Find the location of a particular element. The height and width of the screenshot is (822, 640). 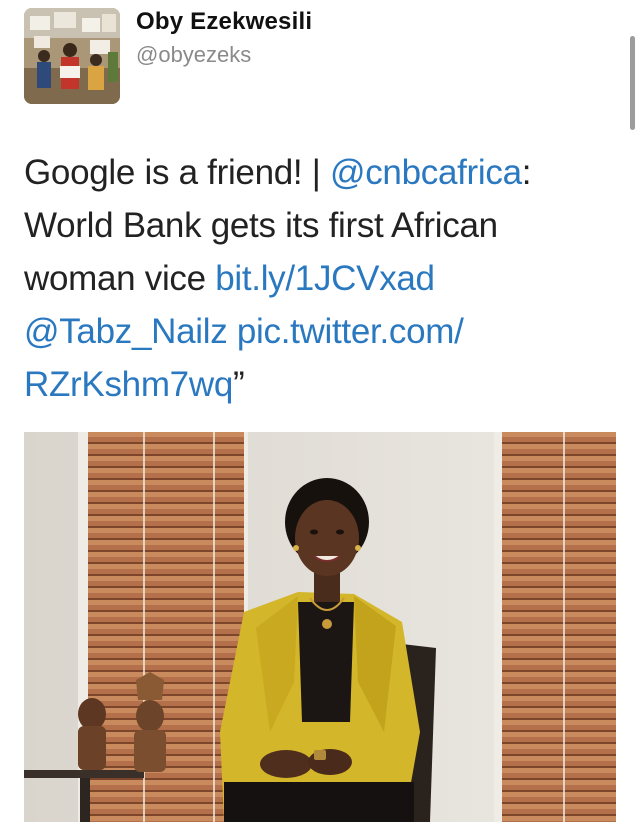

tweet-text-segment: Google is a friend! | is located at coordinates (177, 172).